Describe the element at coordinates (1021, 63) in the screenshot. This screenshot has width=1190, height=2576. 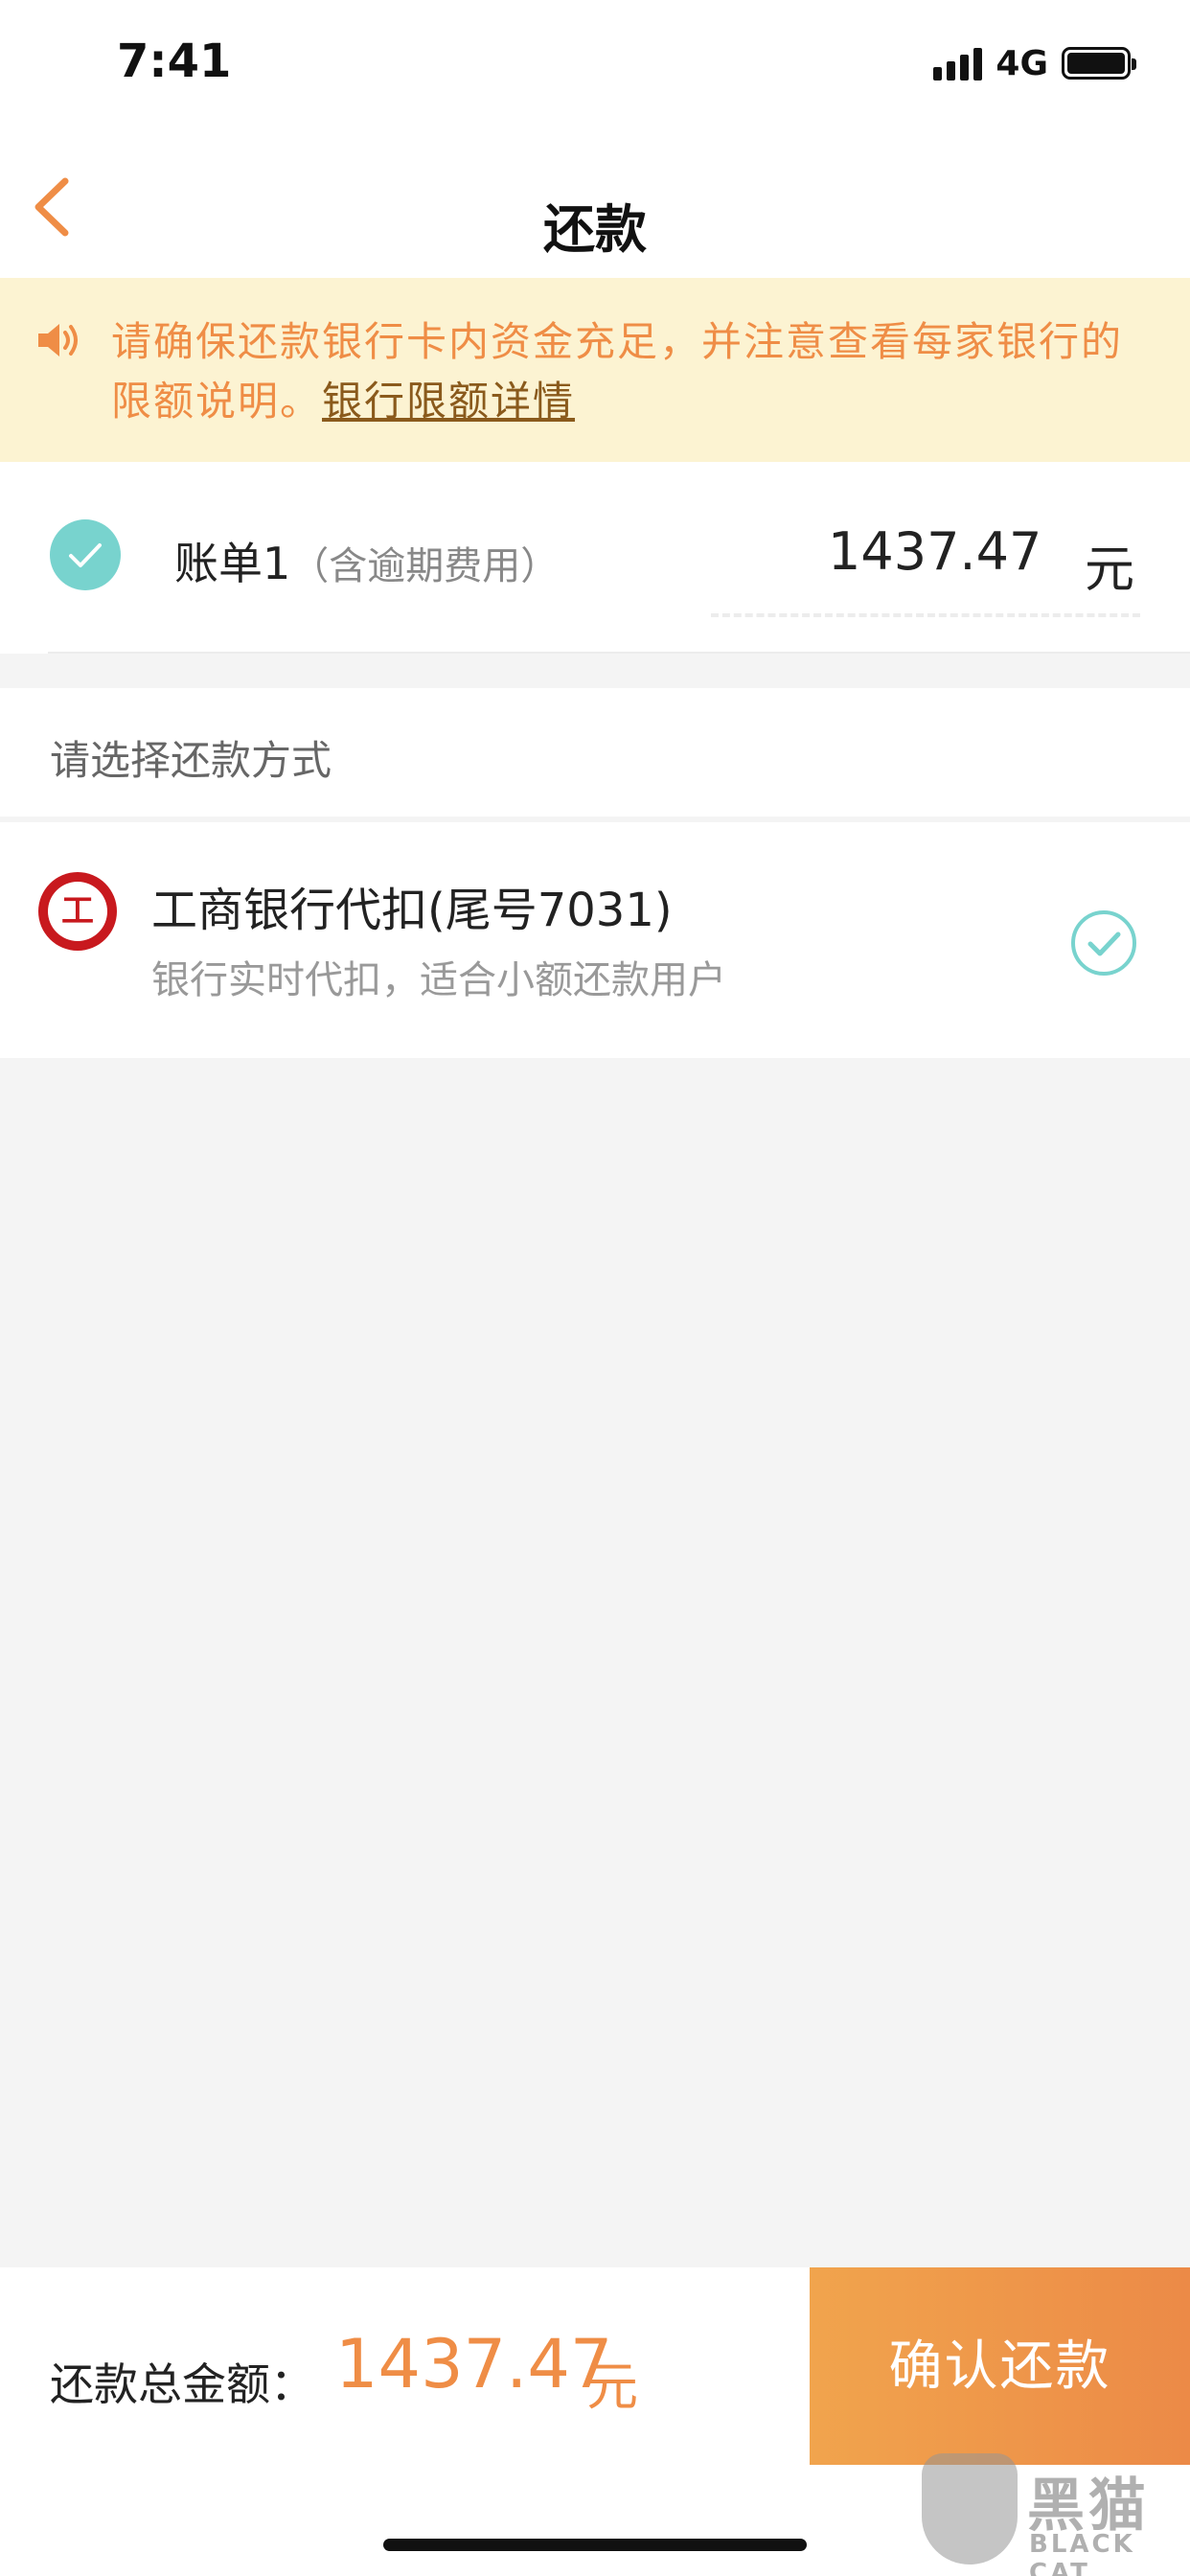
I see `network-type: 4G` at that location.